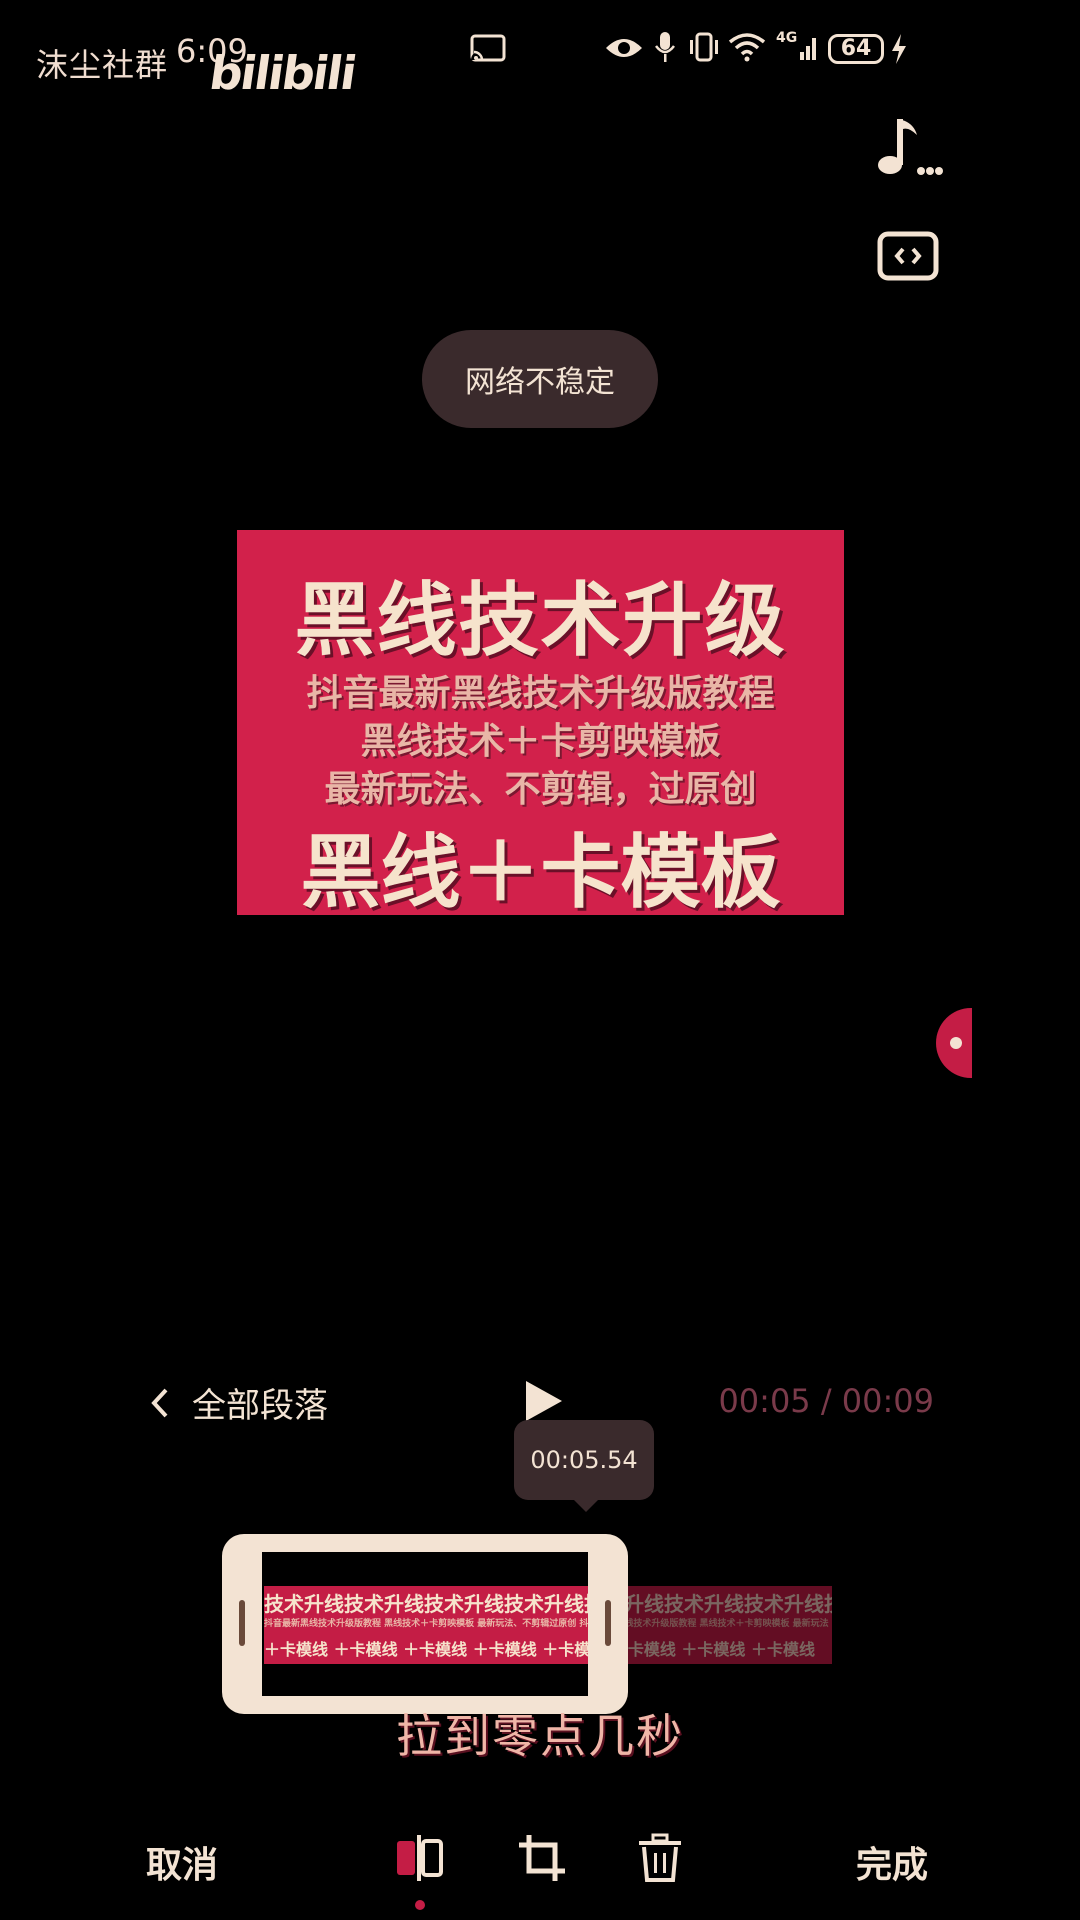 The height and width of the screenshot is (1920, 1080). Describe the element at coordinates (665, 49) in the screenshot. I see `microphone-icon` at that location.